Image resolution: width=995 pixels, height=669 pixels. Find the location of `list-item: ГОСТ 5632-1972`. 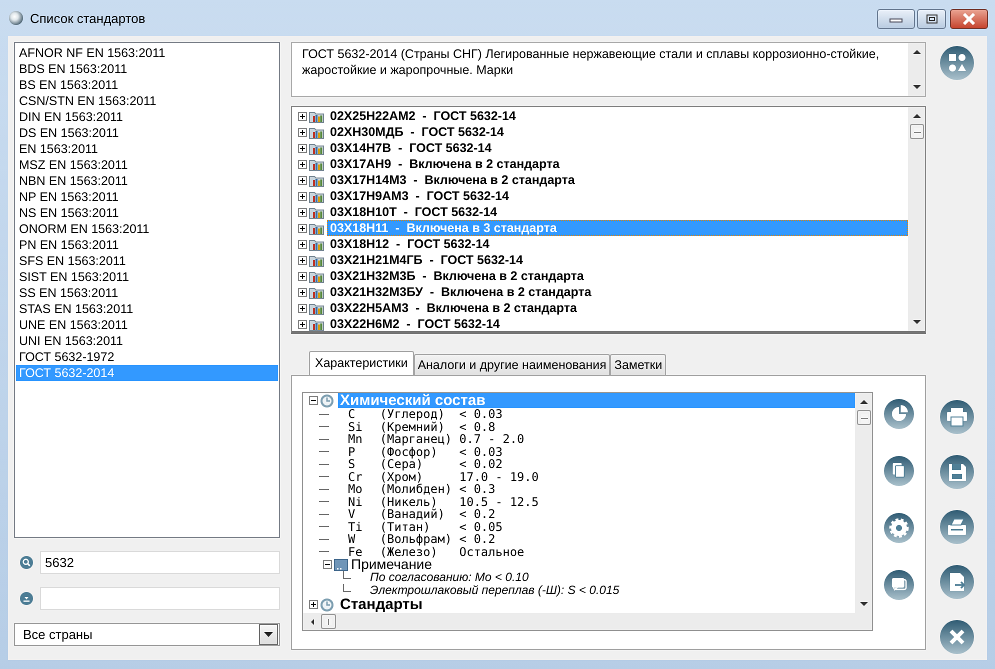

list-item: ГОСТ 5632-1972 is located at coordinates (147, 357).